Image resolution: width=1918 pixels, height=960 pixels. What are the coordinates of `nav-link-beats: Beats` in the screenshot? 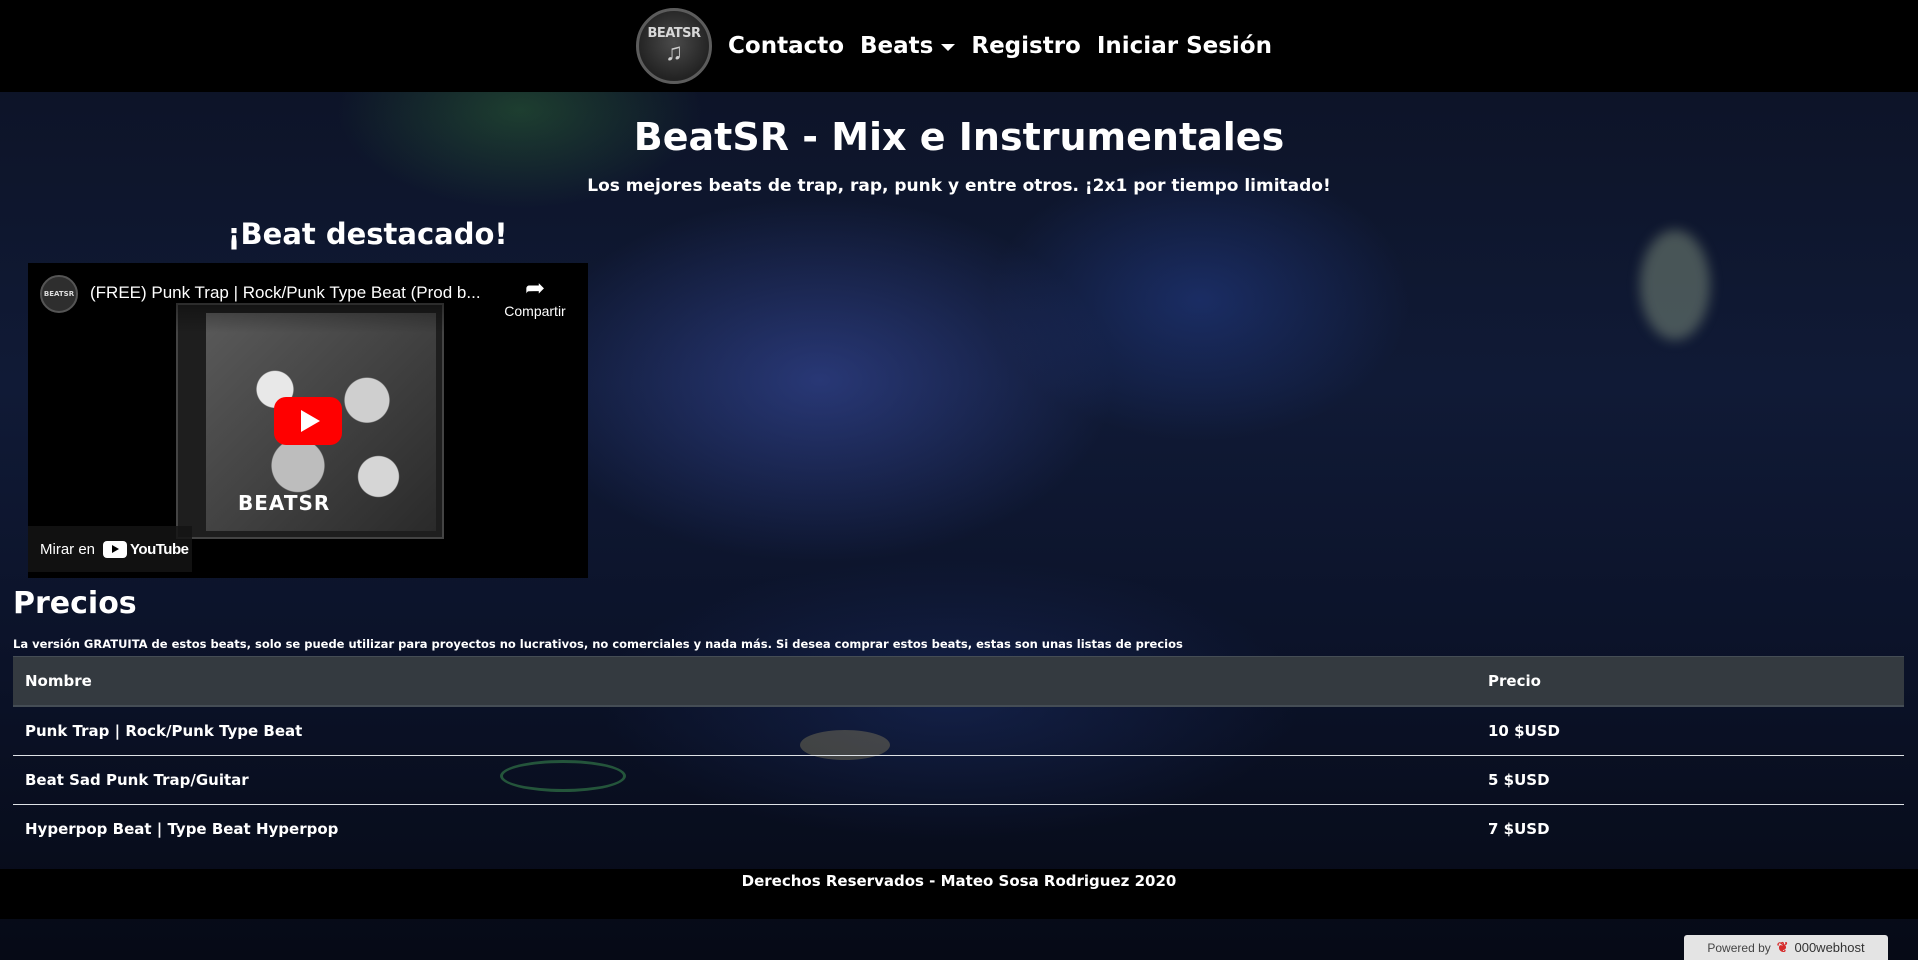 It's located at (896, 46).